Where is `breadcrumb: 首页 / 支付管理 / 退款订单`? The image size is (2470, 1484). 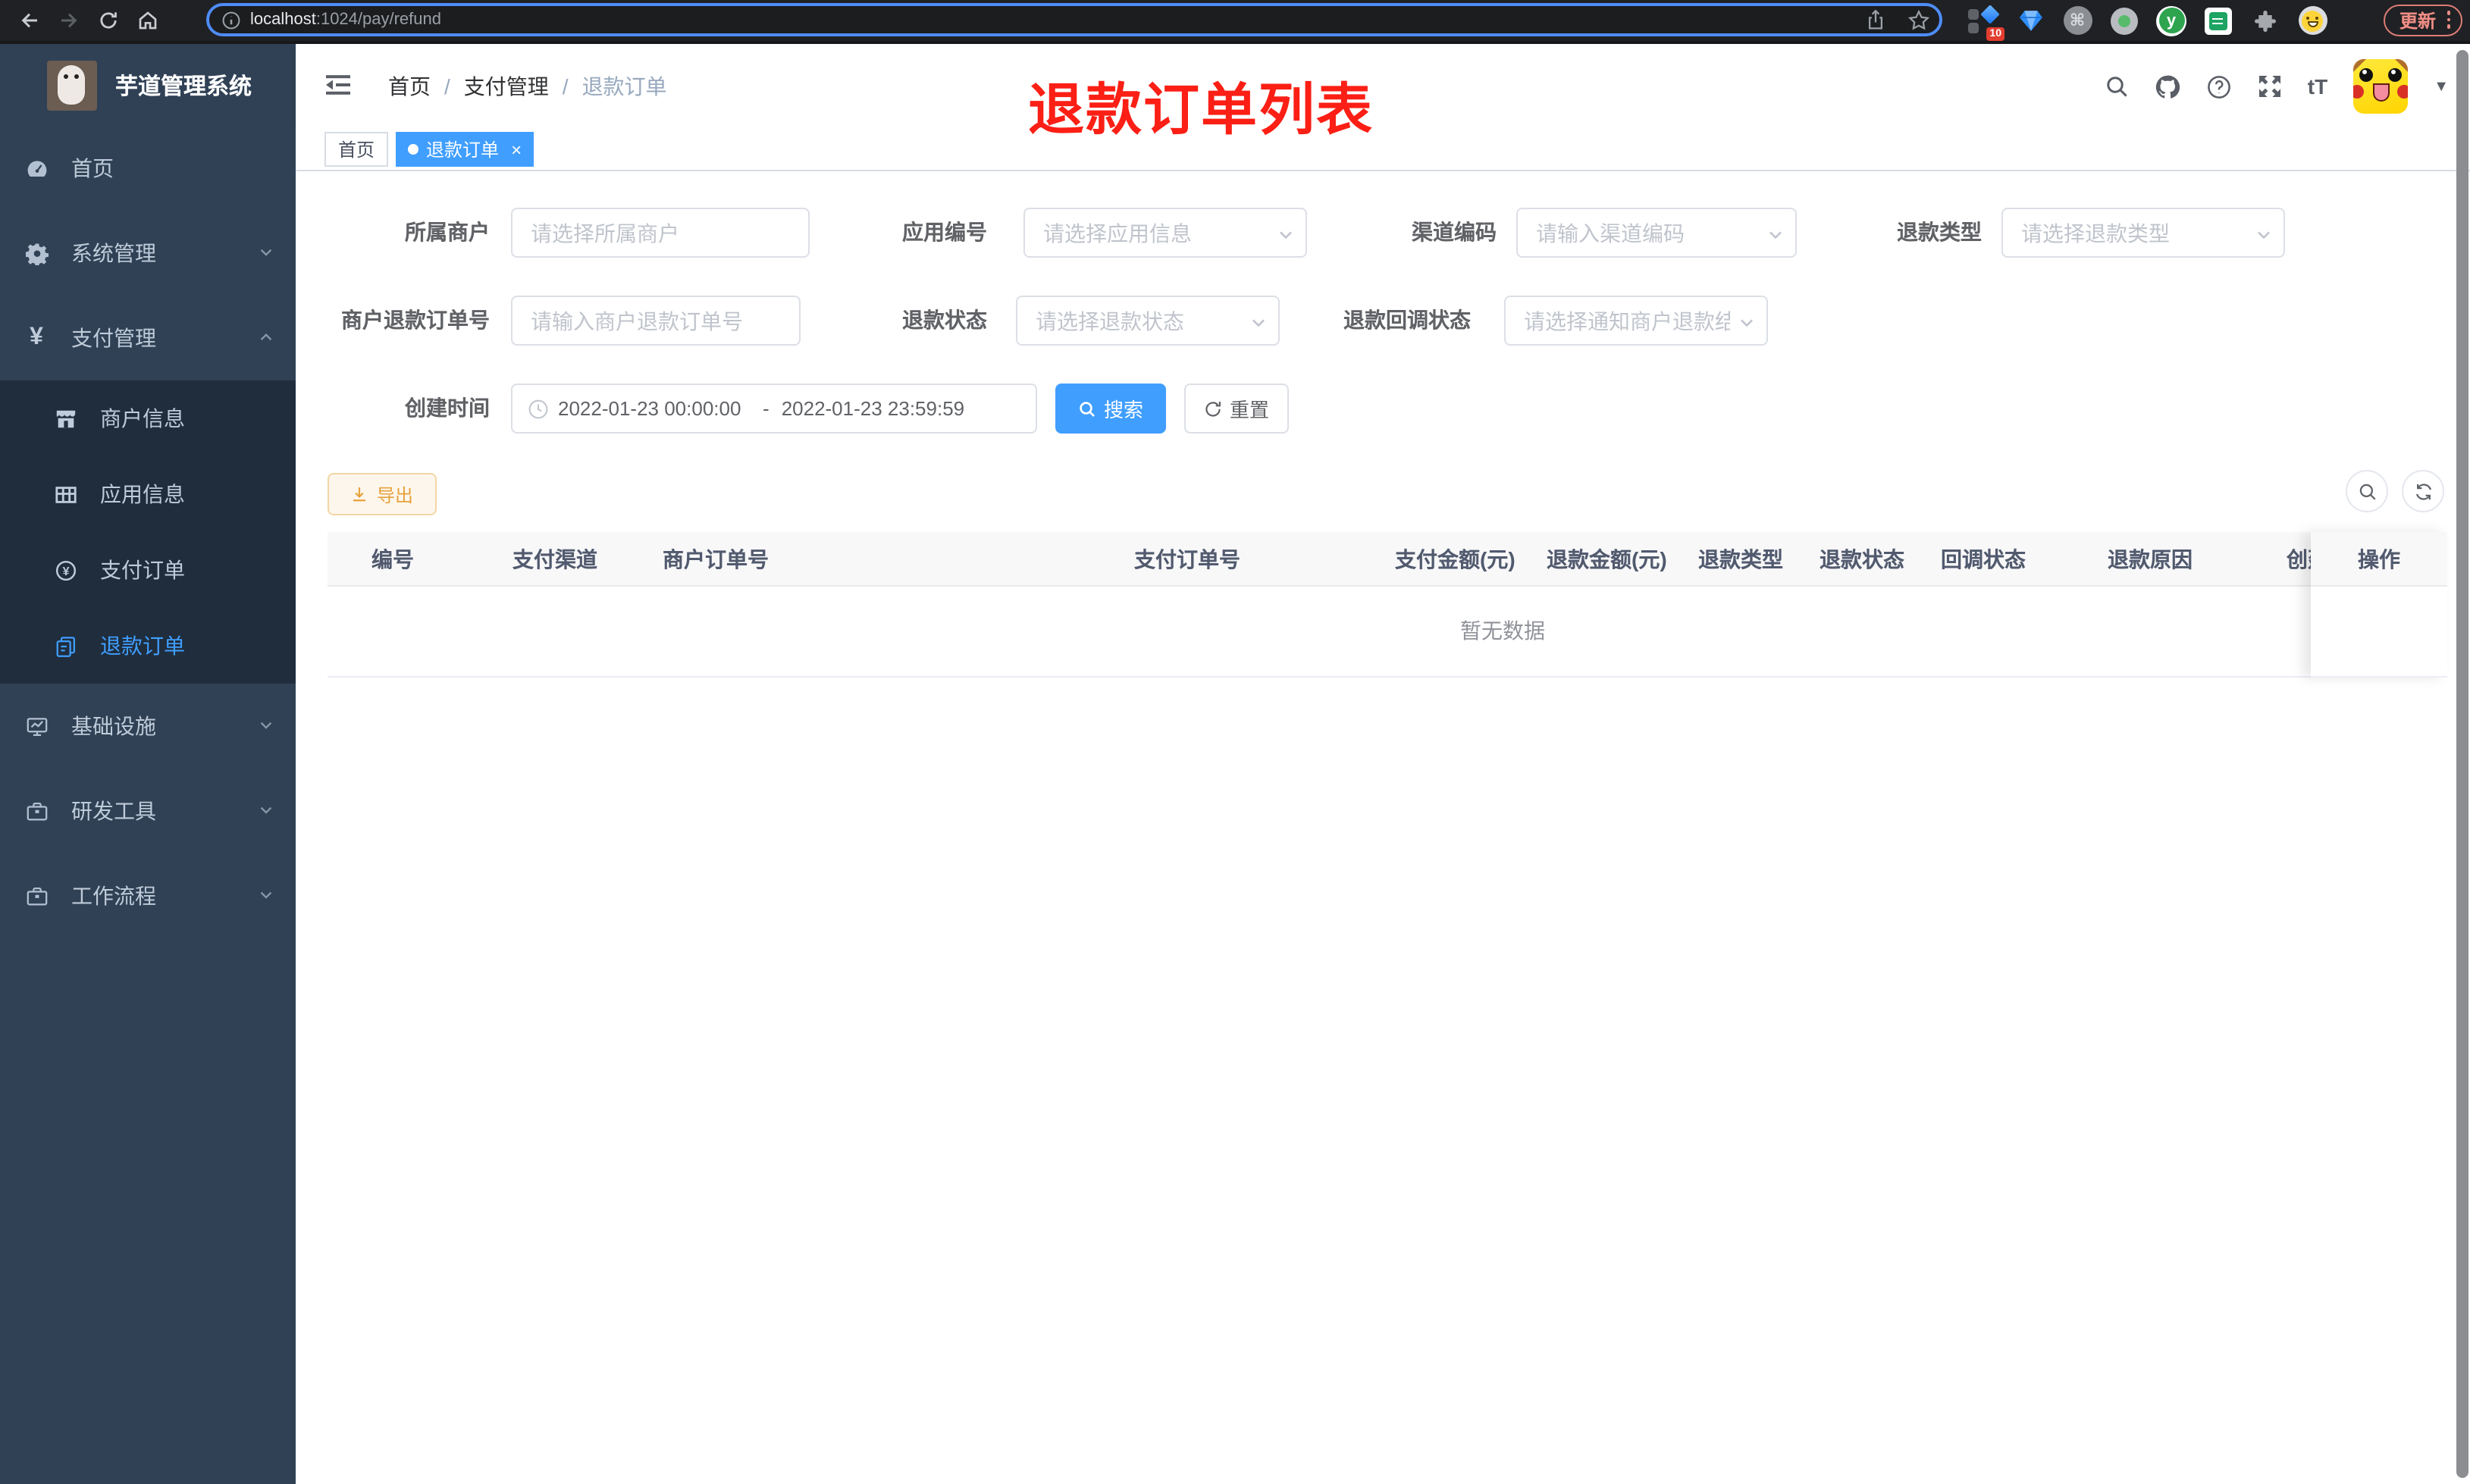
breadcrumb: 首页 / 支付管理 / 退款订单 is located at coordinates (527, 86).